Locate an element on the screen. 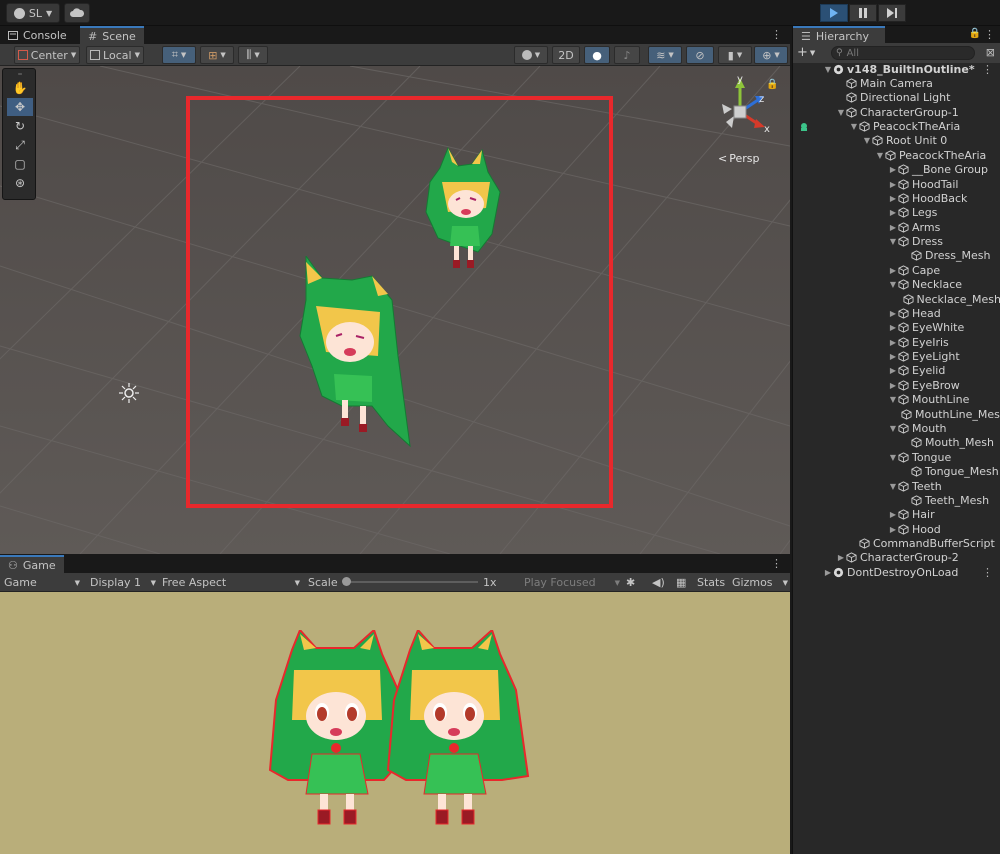  hierarchy-row: Main Camera is located at coordinates (896, 83).